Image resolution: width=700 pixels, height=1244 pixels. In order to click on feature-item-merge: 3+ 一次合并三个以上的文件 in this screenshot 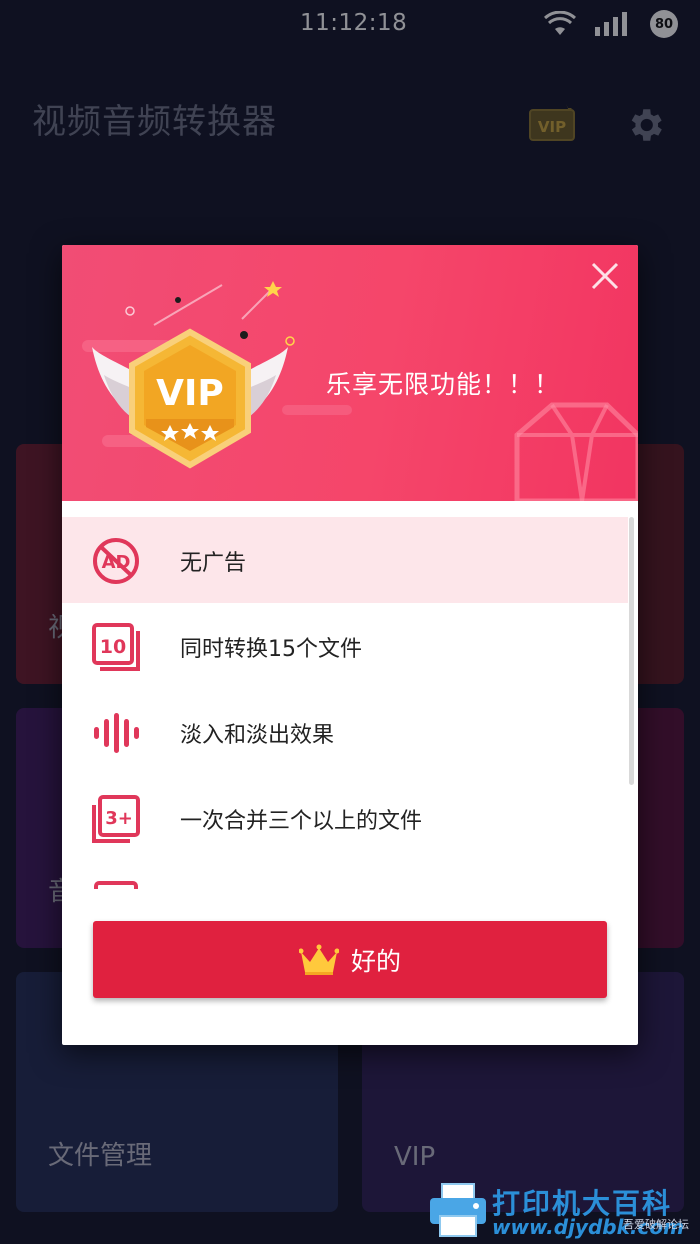, I will do `click(345, 818)`.